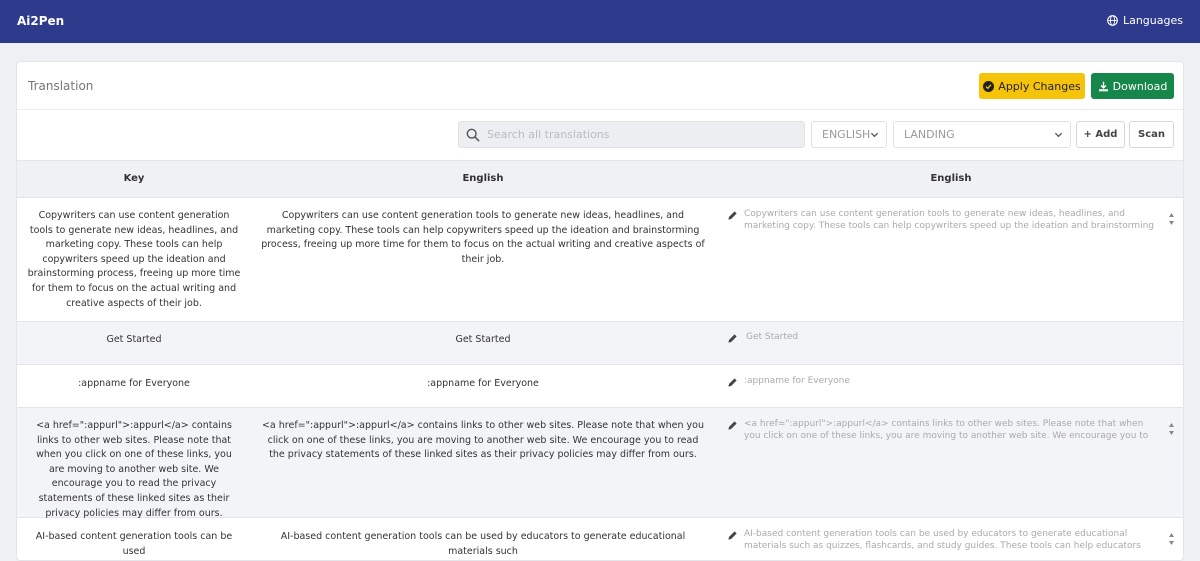 The image size is (1200, 561). I want to click on search-box, so click(631, 134).